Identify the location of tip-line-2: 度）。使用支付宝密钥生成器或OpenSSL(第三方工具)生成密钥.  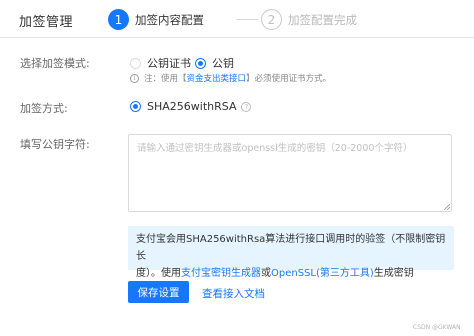
(291, 273).